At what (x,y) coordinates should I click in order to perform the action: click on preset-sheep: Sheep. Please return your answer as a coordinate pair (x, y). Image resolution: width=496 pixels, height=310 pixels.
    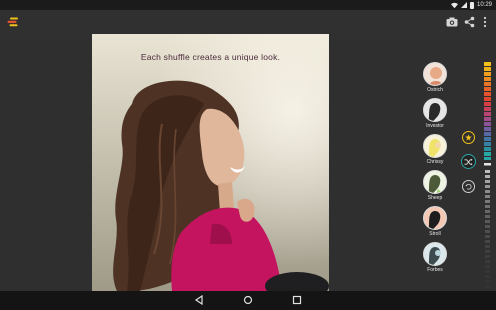
    Looking at the image, I should click on (435, 185).